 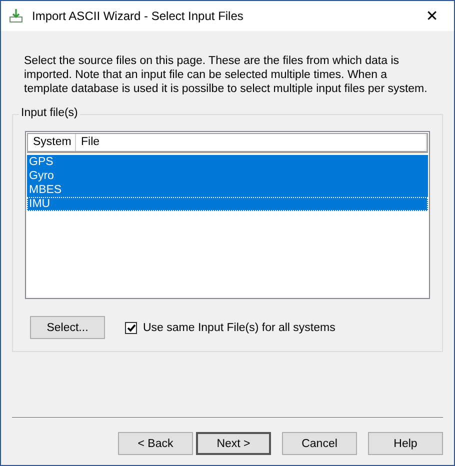 What do you see at coordinates (227, 176) in the screenshot?
I see `list-row: Gyro` at bounding box center [227, 176].